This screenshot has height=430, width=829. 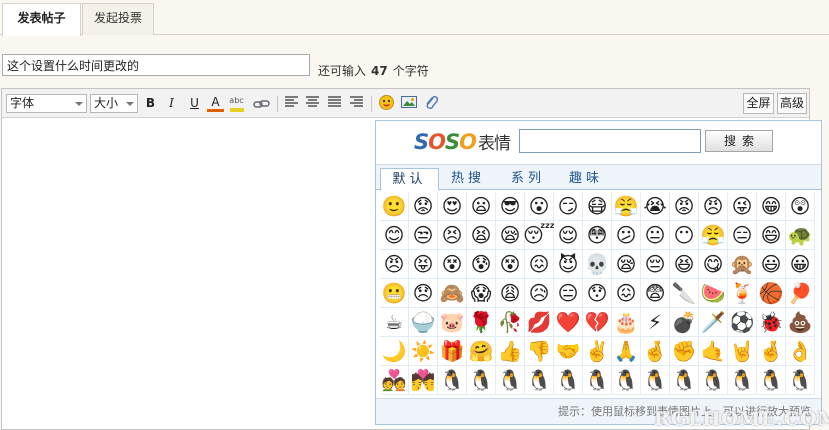 I want to click on smiley-item-icon: 🐢, so click(x=800, y=235).